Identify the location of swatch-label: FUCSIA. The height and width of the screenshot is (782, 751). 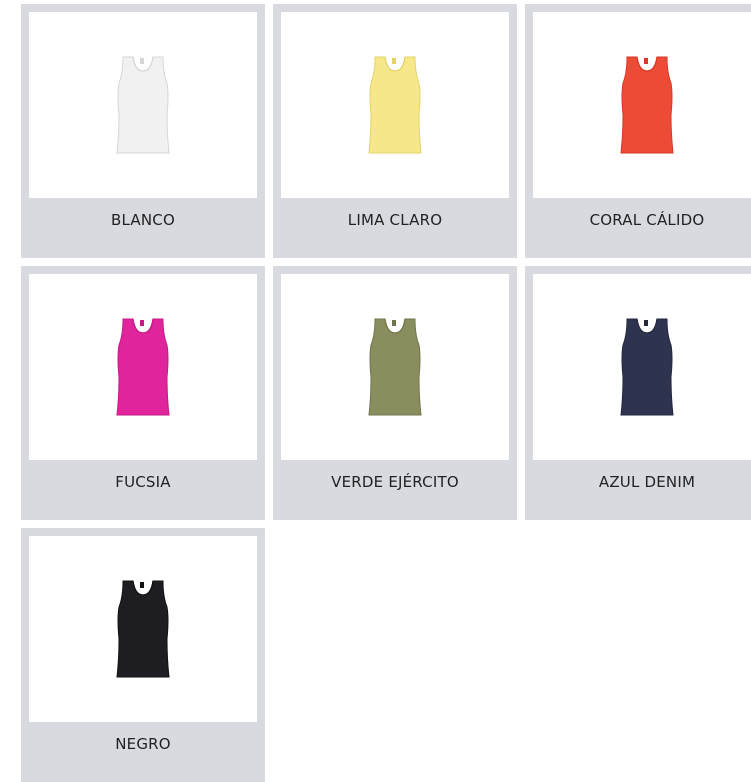
(143, 482).